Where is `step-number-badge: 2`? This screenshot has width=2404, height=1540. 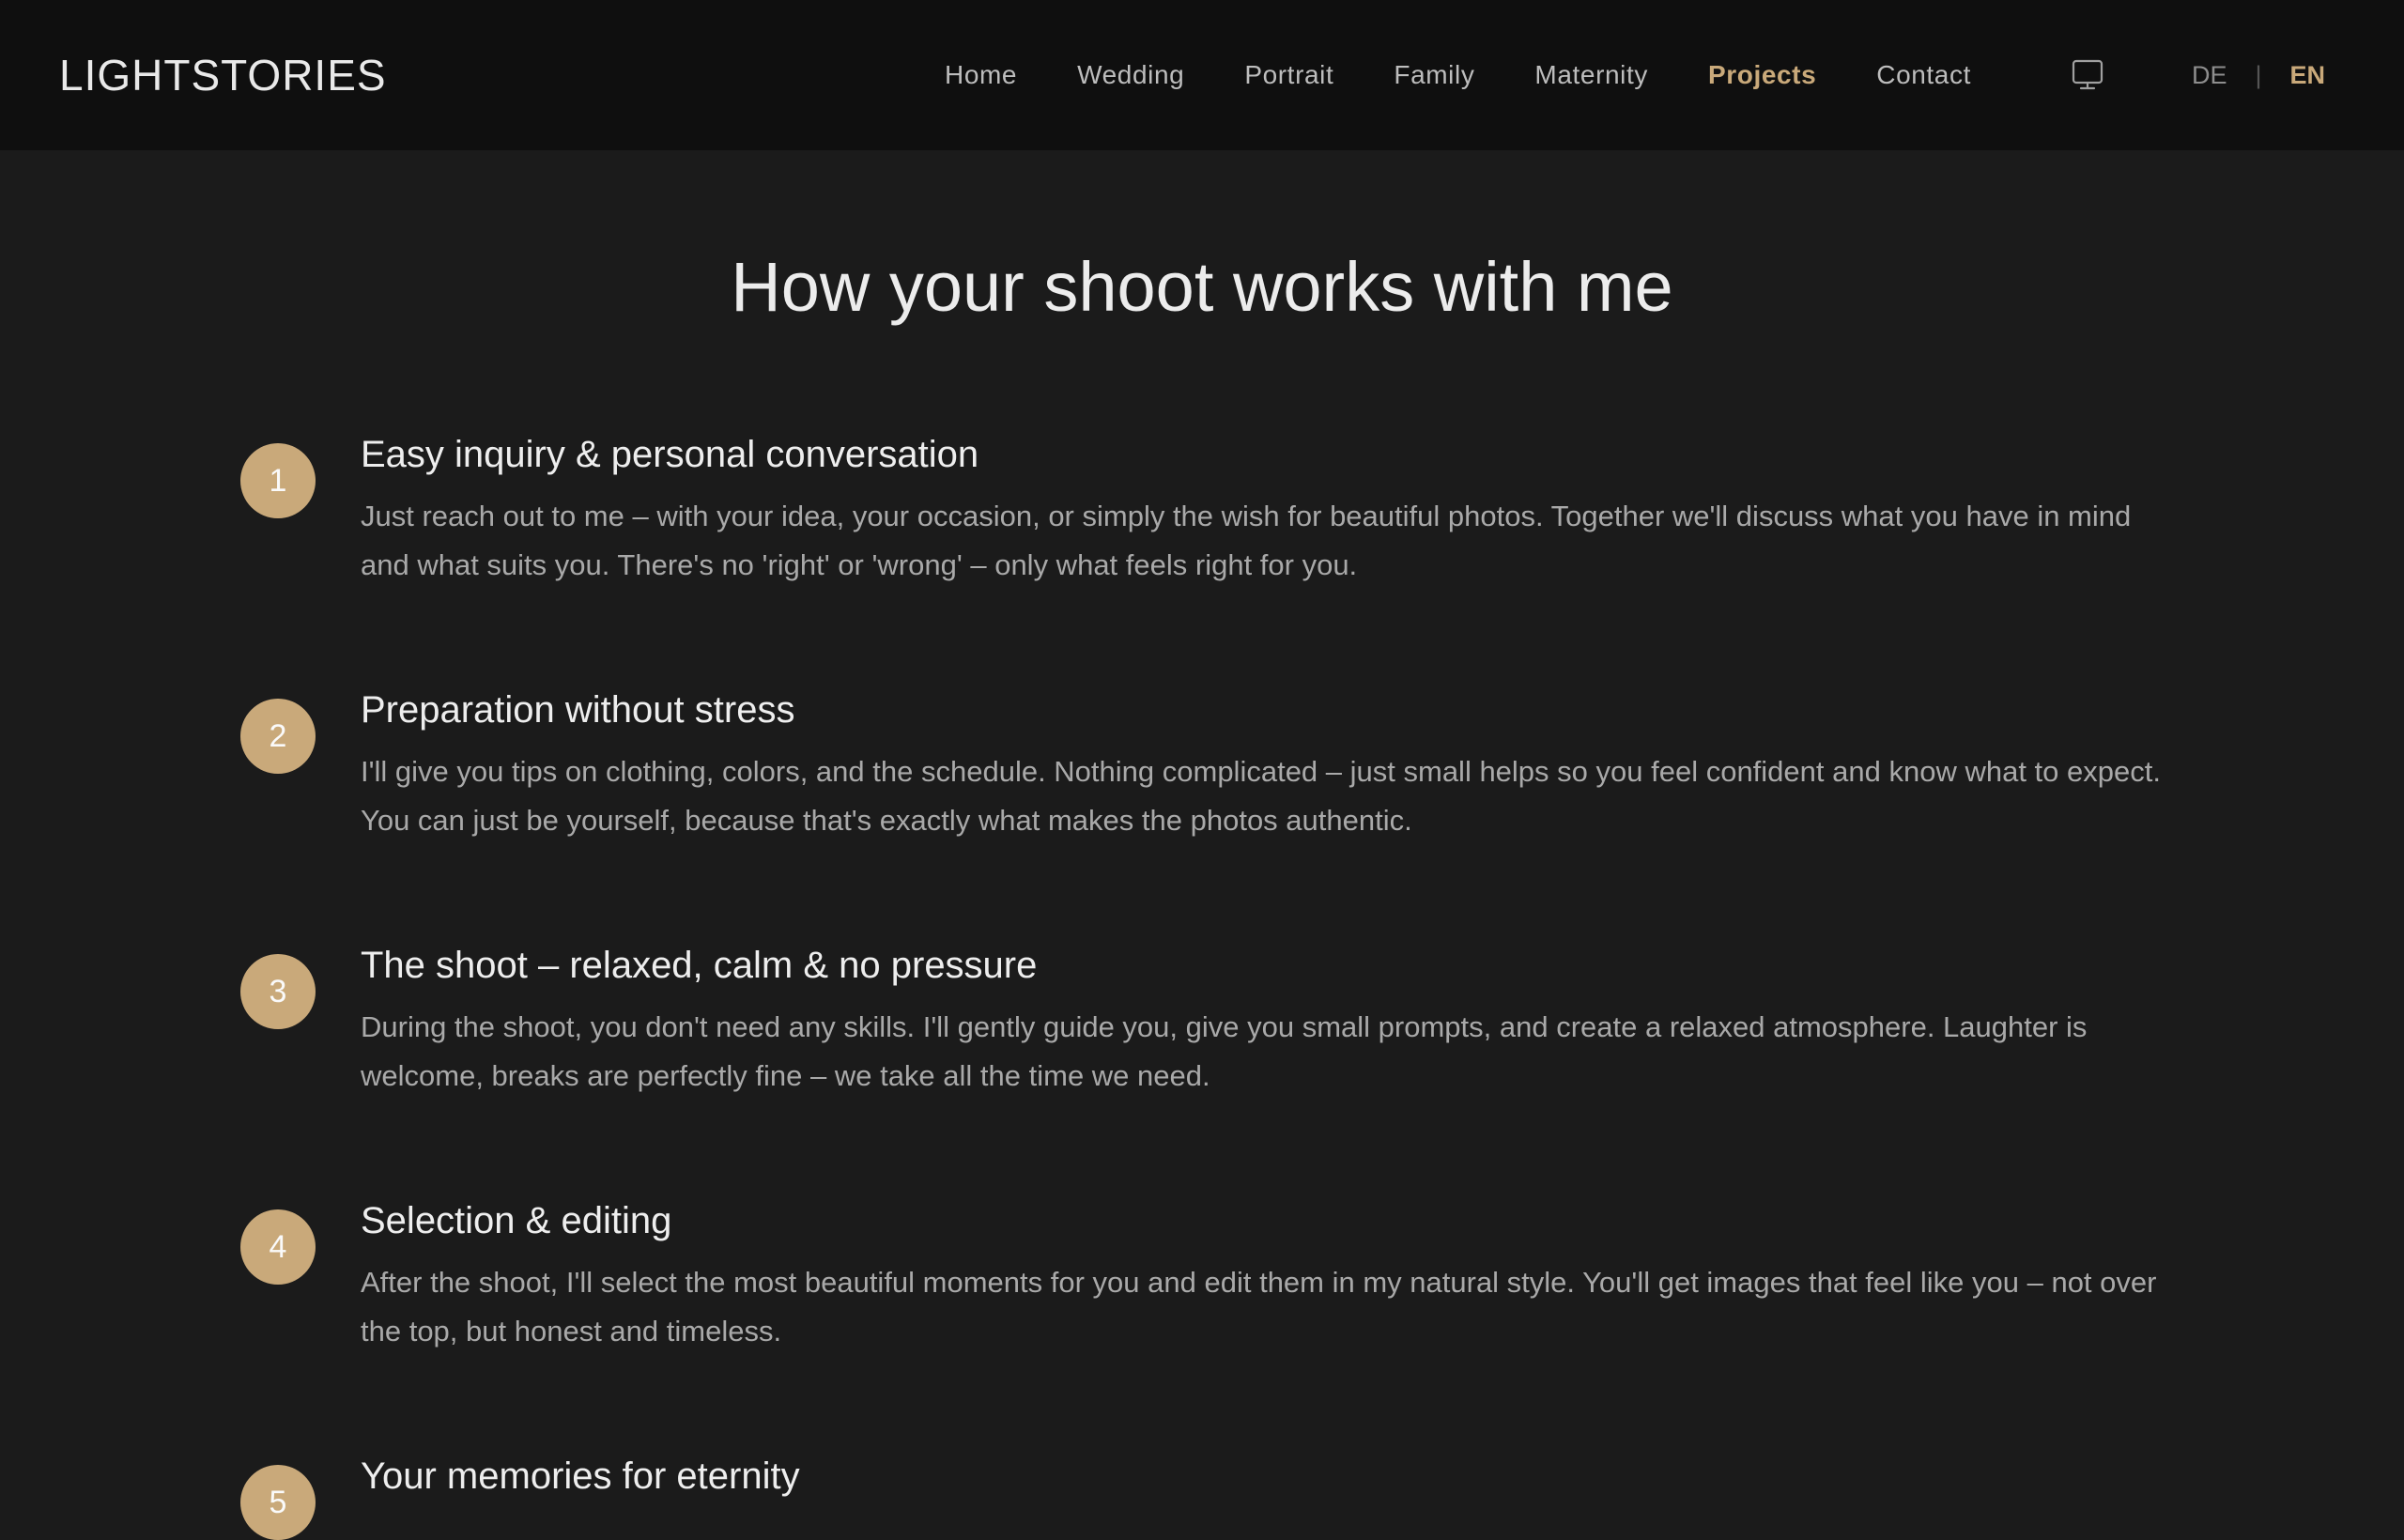 step-number-badge: 2 is located at coordinates (278, 736).